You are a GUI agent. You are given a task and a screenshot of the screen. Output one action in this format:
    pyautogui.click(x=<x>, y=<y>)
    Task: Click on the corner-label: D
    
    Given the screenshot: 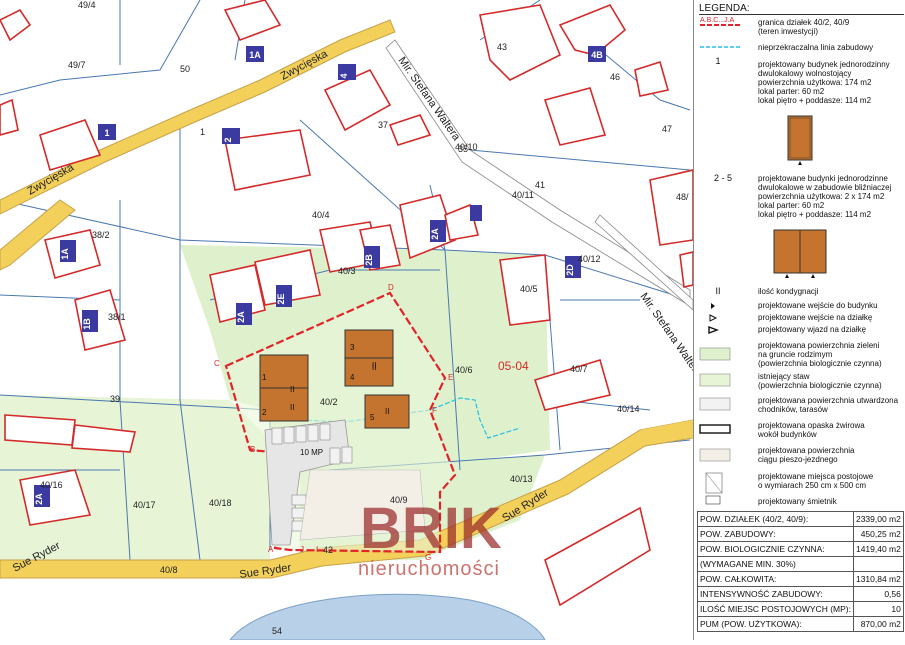 What is the action you would take?
    pyautogui.click(x=391, y=287)
    